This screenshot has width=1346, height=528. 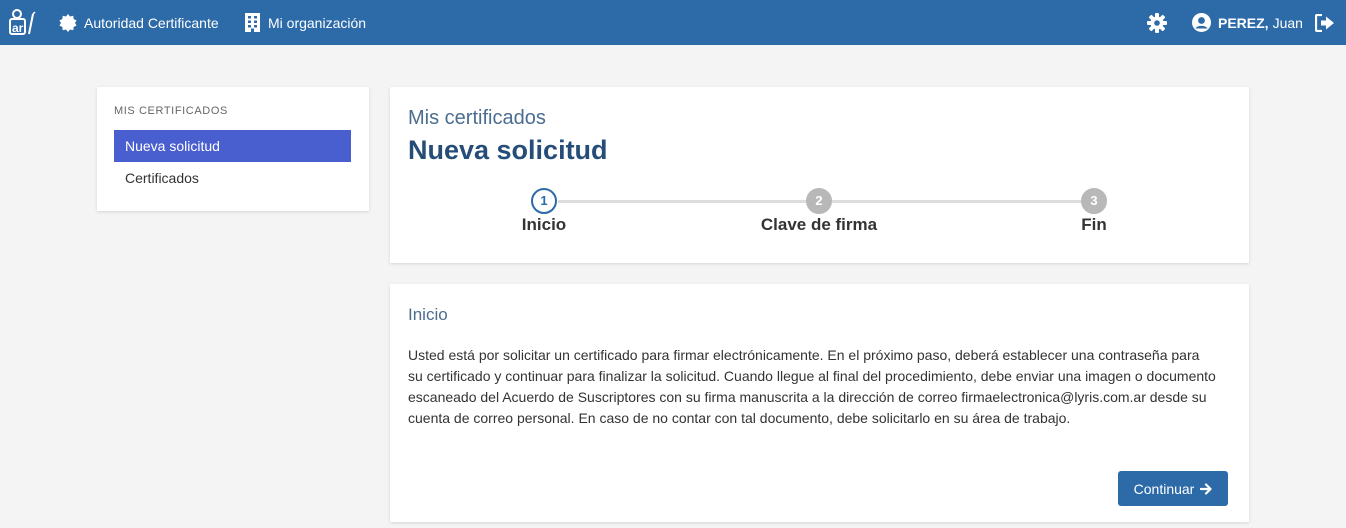 I want to click on settings-button, so click(x=1160, y=22).